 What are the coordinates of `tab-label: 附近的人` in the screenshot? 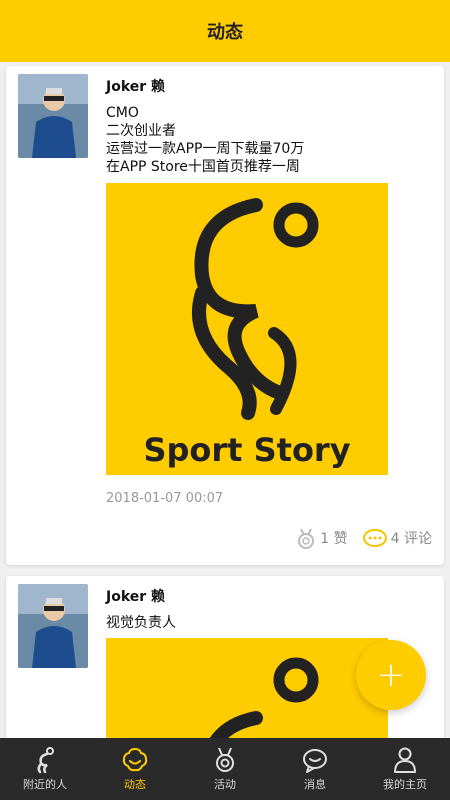 It's located at (45, 784).